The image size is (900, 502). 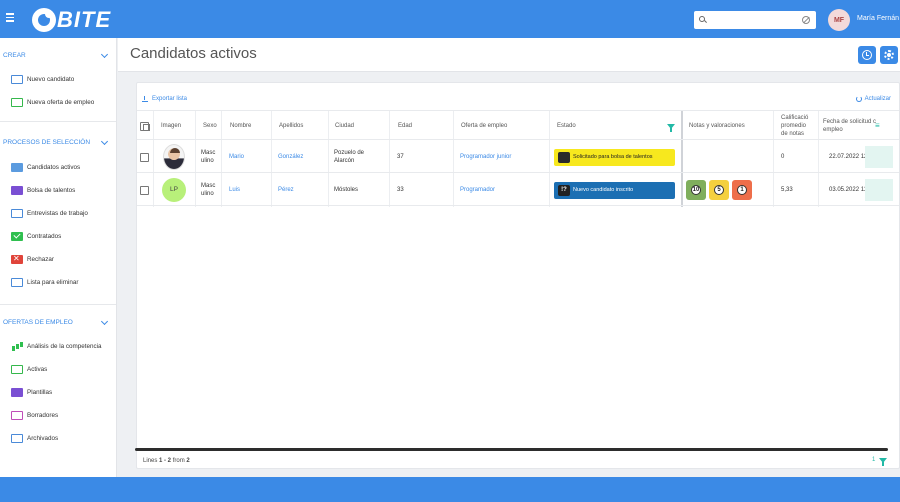 I want to click on cell-name-link: Luis, so click(x=234, y=190).